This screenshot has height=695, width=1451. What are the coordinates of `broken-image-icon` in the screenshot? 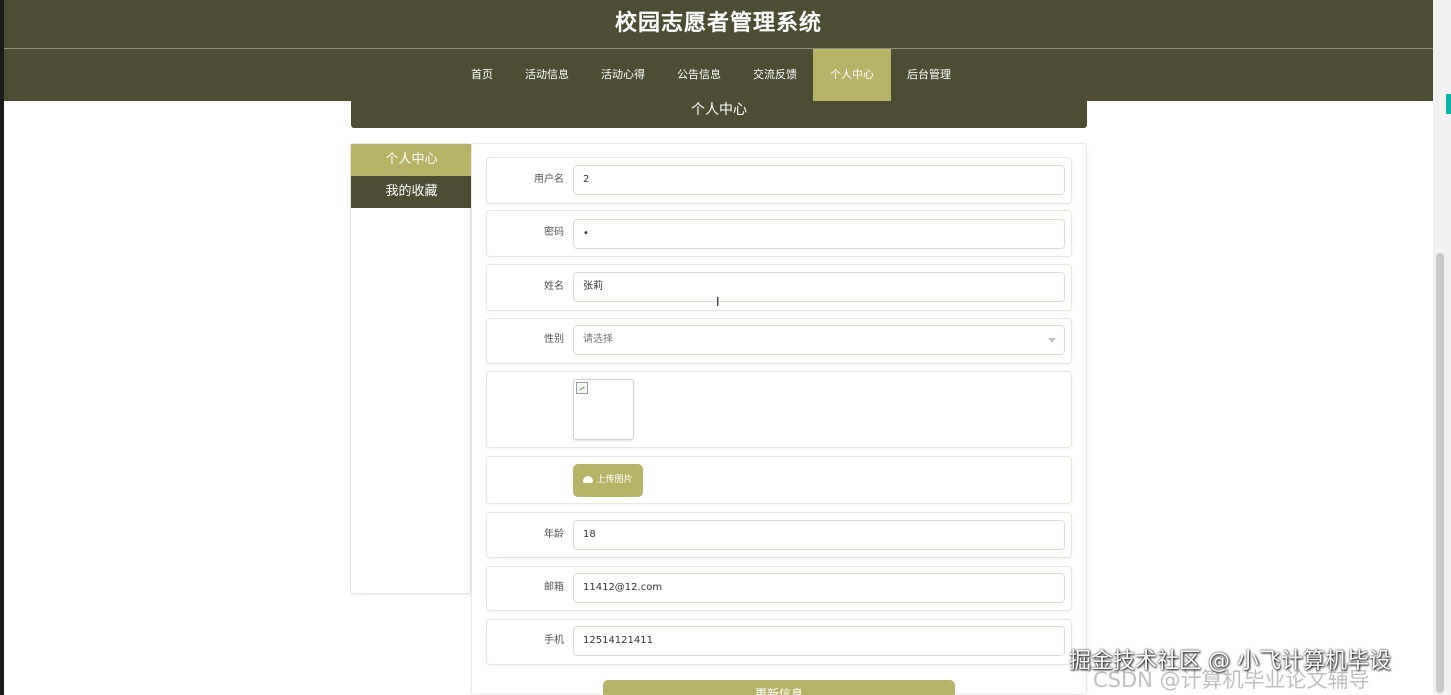 It's located at (582, 388).